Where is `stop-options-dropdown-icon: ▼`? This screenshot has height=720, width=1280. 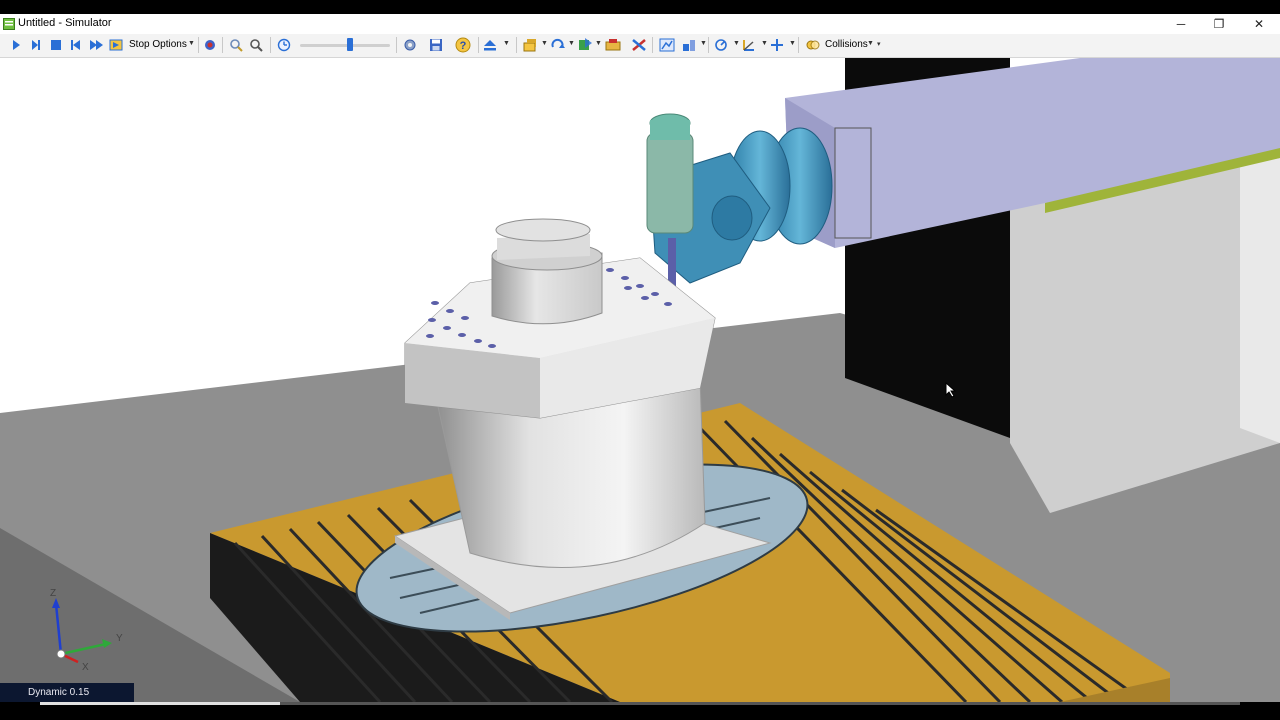 stop-options-dropdown-icon: ▼ is located at coordinates (191, 43).